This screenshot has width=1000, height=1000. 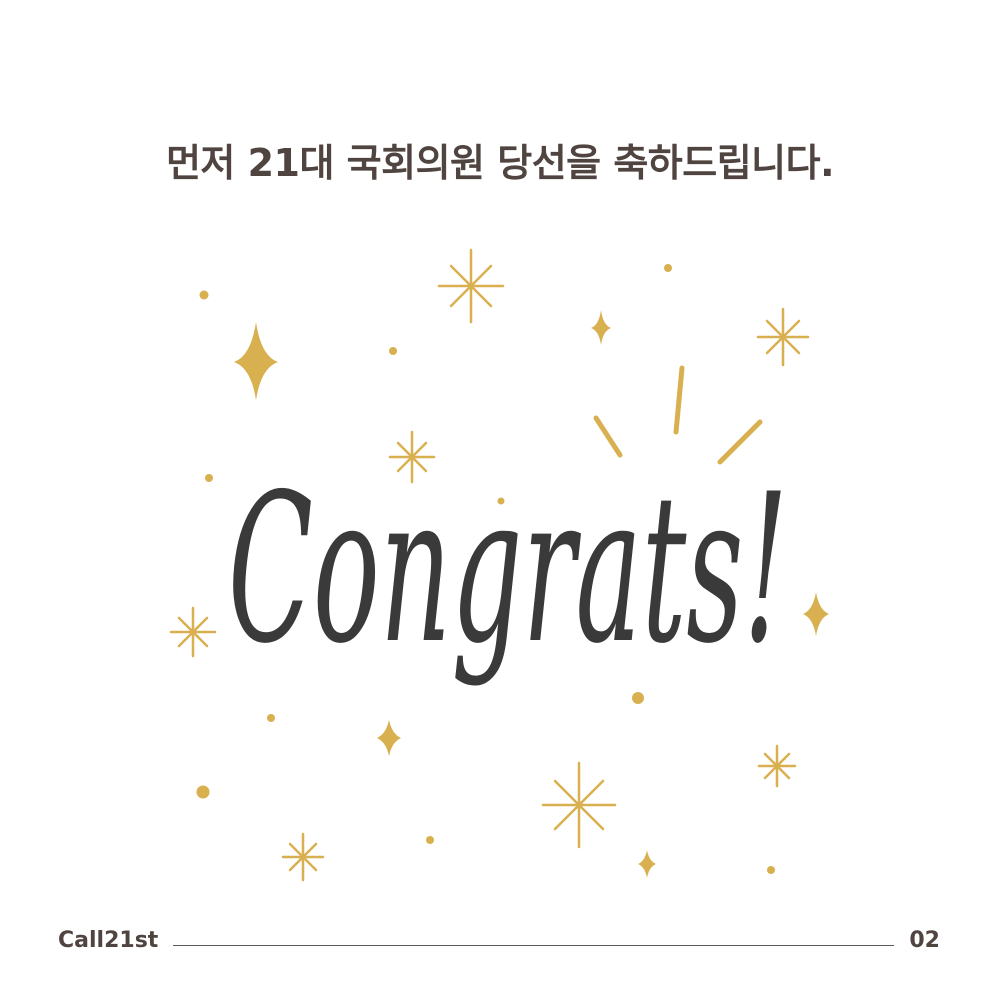 I want to click on burst-rays, so click(x=678, y=415).